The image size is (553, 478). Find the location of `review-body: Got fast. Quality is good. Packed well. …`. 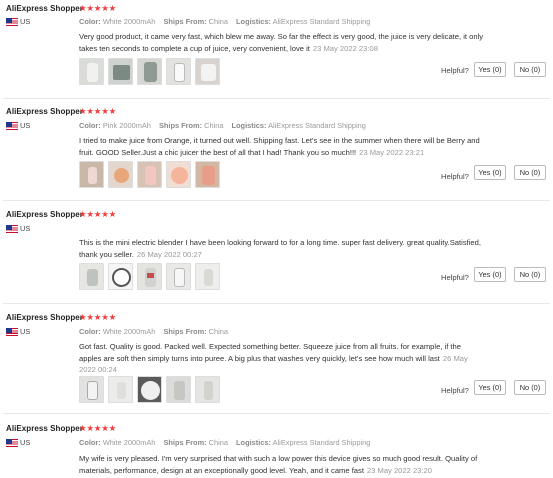

review-body: Got fast. Quality is good. Packed well. … is located at coordinates (270, 352).